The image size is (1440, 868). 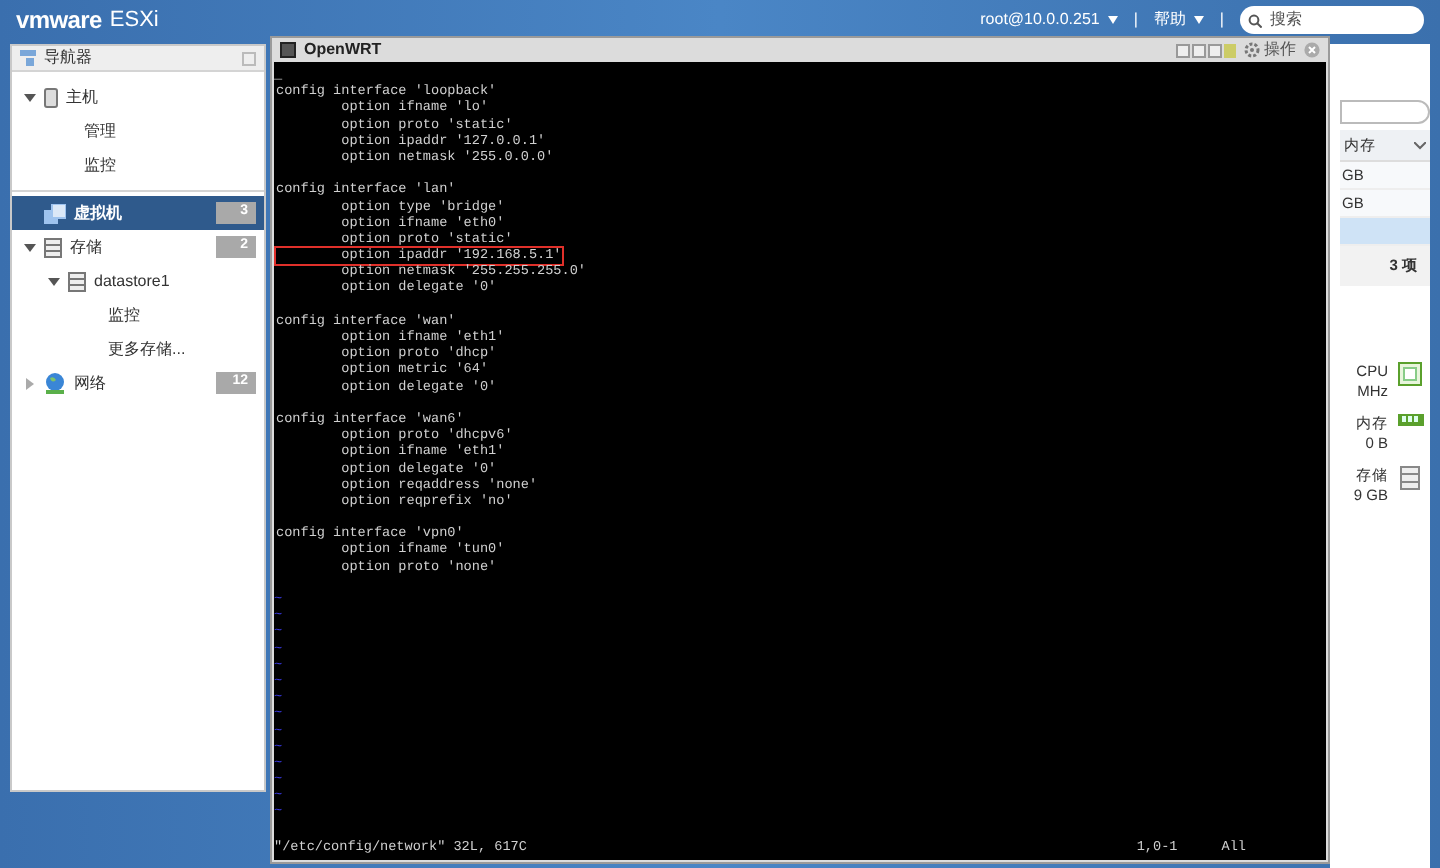 What do you see at coordinates (138, 97) in the screenshot?
I see `nav-item: 主机` at bounding box center [138, 97].